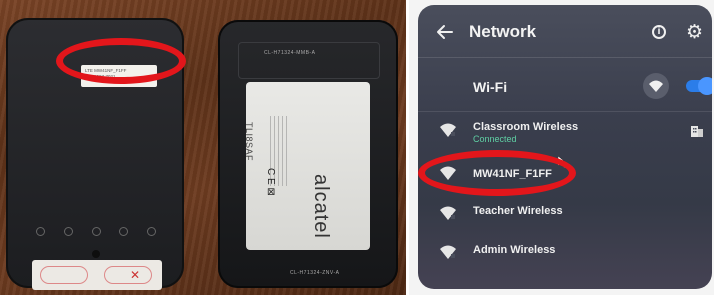  Describe the element at coordinates (321, 206) in the screenshot. I see `battery-brand-logo: alcatel` at that location.